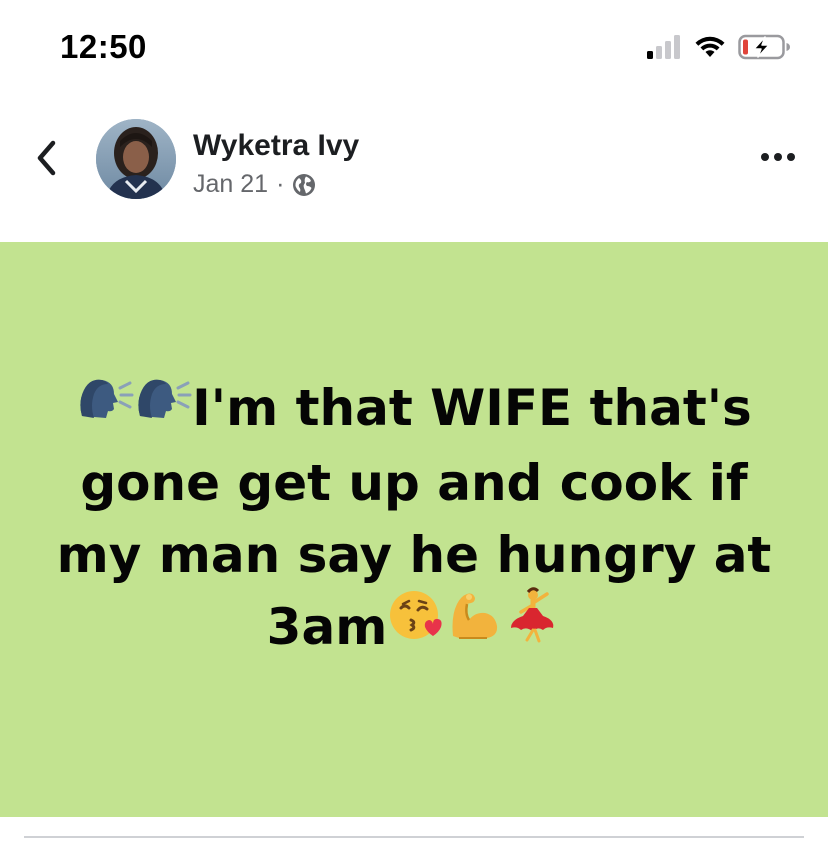  Describe the element at coordinates (103, 46) in the screenshot. I see `status-time: 12:50` at that location.